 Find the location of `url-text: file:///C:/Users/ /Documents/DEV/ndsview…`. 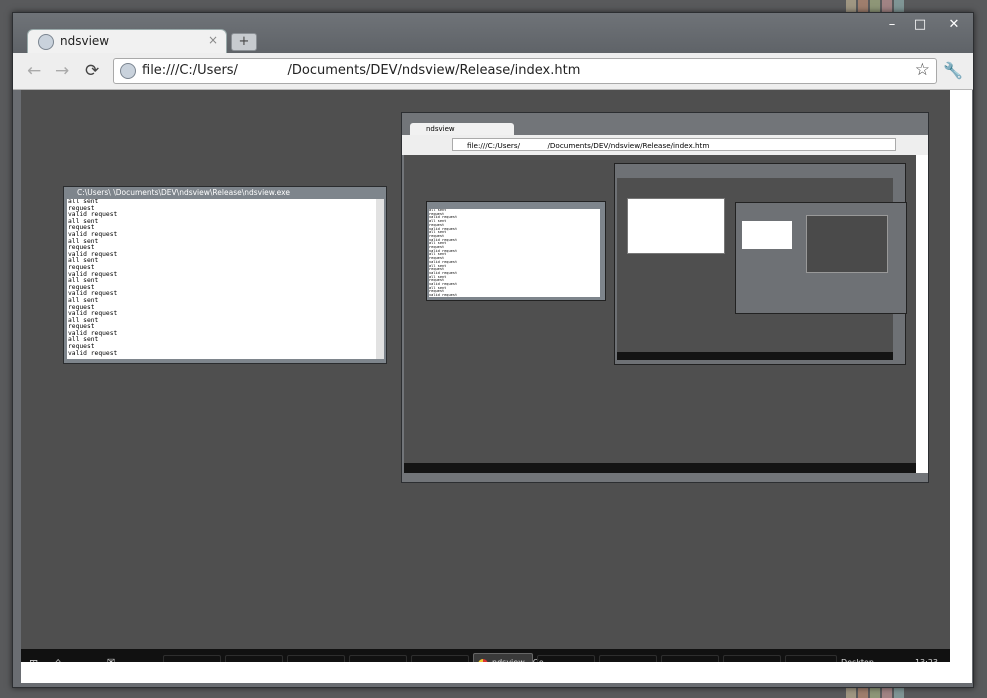

url-text: file:///C:/Users/ /Documents/DEV/ndsview… is located at coordinates (361, 70).